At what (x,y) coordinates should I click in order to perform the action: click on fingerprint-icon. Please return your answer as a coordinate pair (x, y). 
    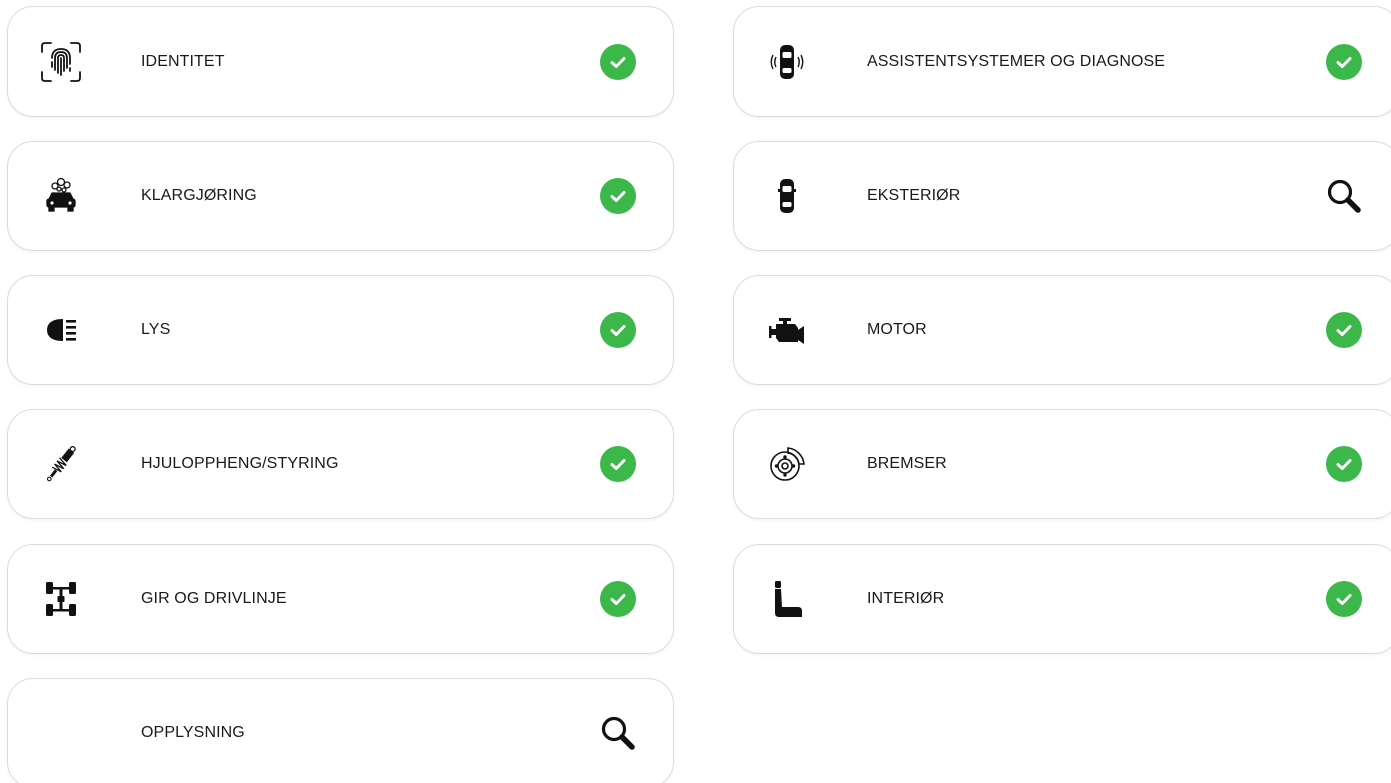
    Looking at the image, I should click on (61, 62).